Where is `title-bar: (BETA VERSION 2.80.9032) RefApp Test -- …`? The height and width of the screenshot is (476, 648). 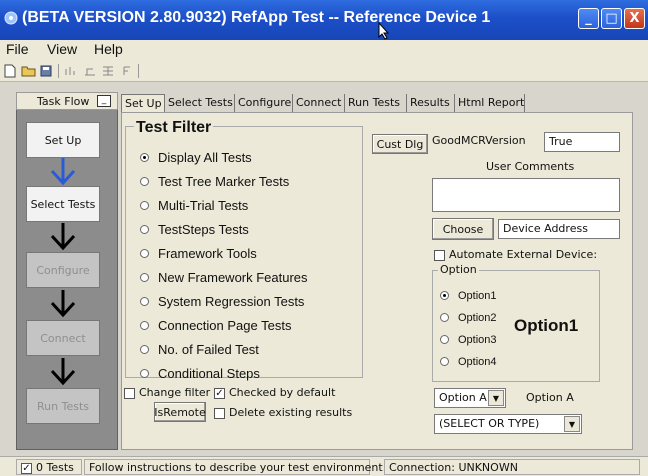 title-bar: (BETA VERSION 2.80.9032) RefApp Test -- … is located at coordinates (324, 20).